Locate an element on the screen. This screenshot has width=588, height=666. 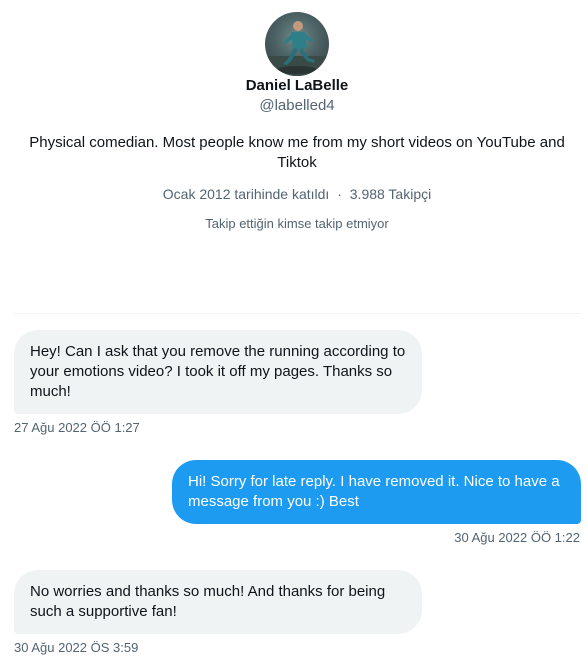
divider is located at coordinates (297, 313).